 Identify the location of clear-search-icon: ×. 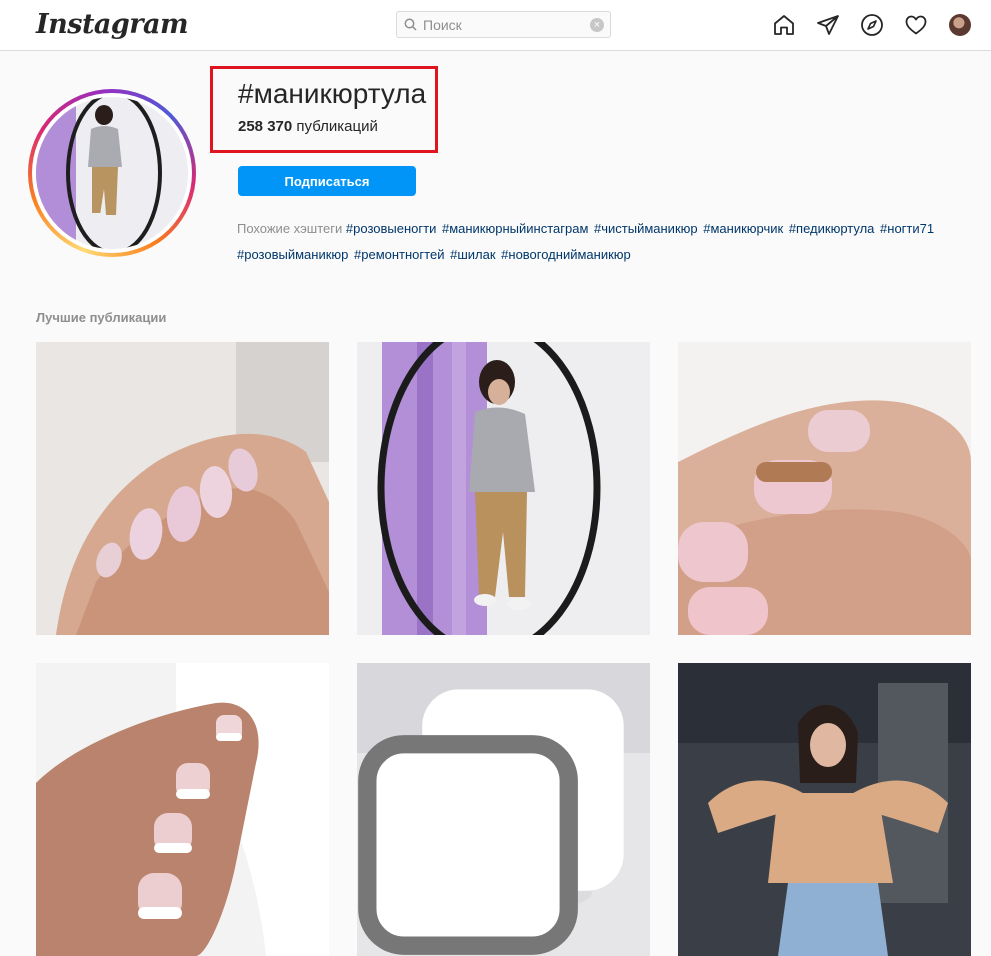
(597, 25).